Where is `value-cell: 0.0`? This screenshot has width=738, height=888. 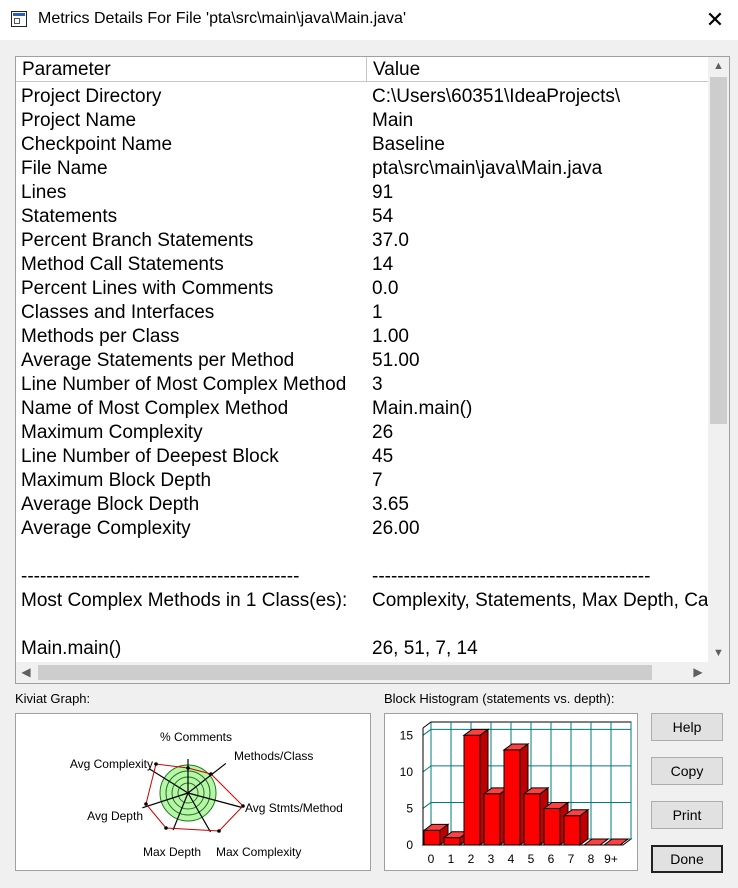
value-cell: 0.0 is located at coordinates (385, 288).